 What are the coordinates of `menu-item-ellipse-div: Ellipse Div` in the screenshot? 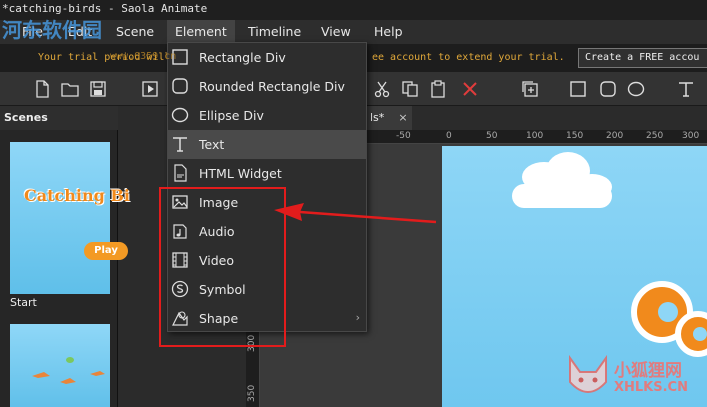 It's located at (267, 115).